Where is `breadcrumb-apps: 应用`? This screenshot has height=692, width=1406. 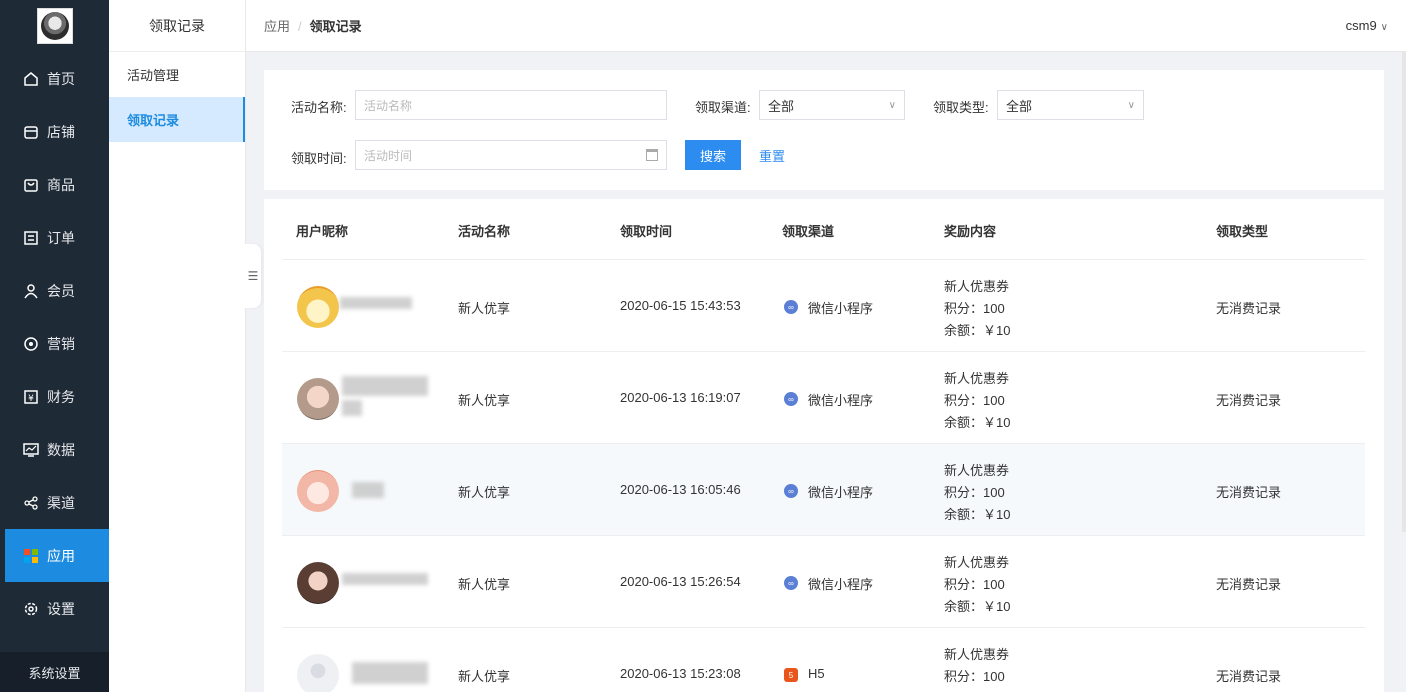
breadcrumb-apps: 应用 is located at coordinates (277, 26).